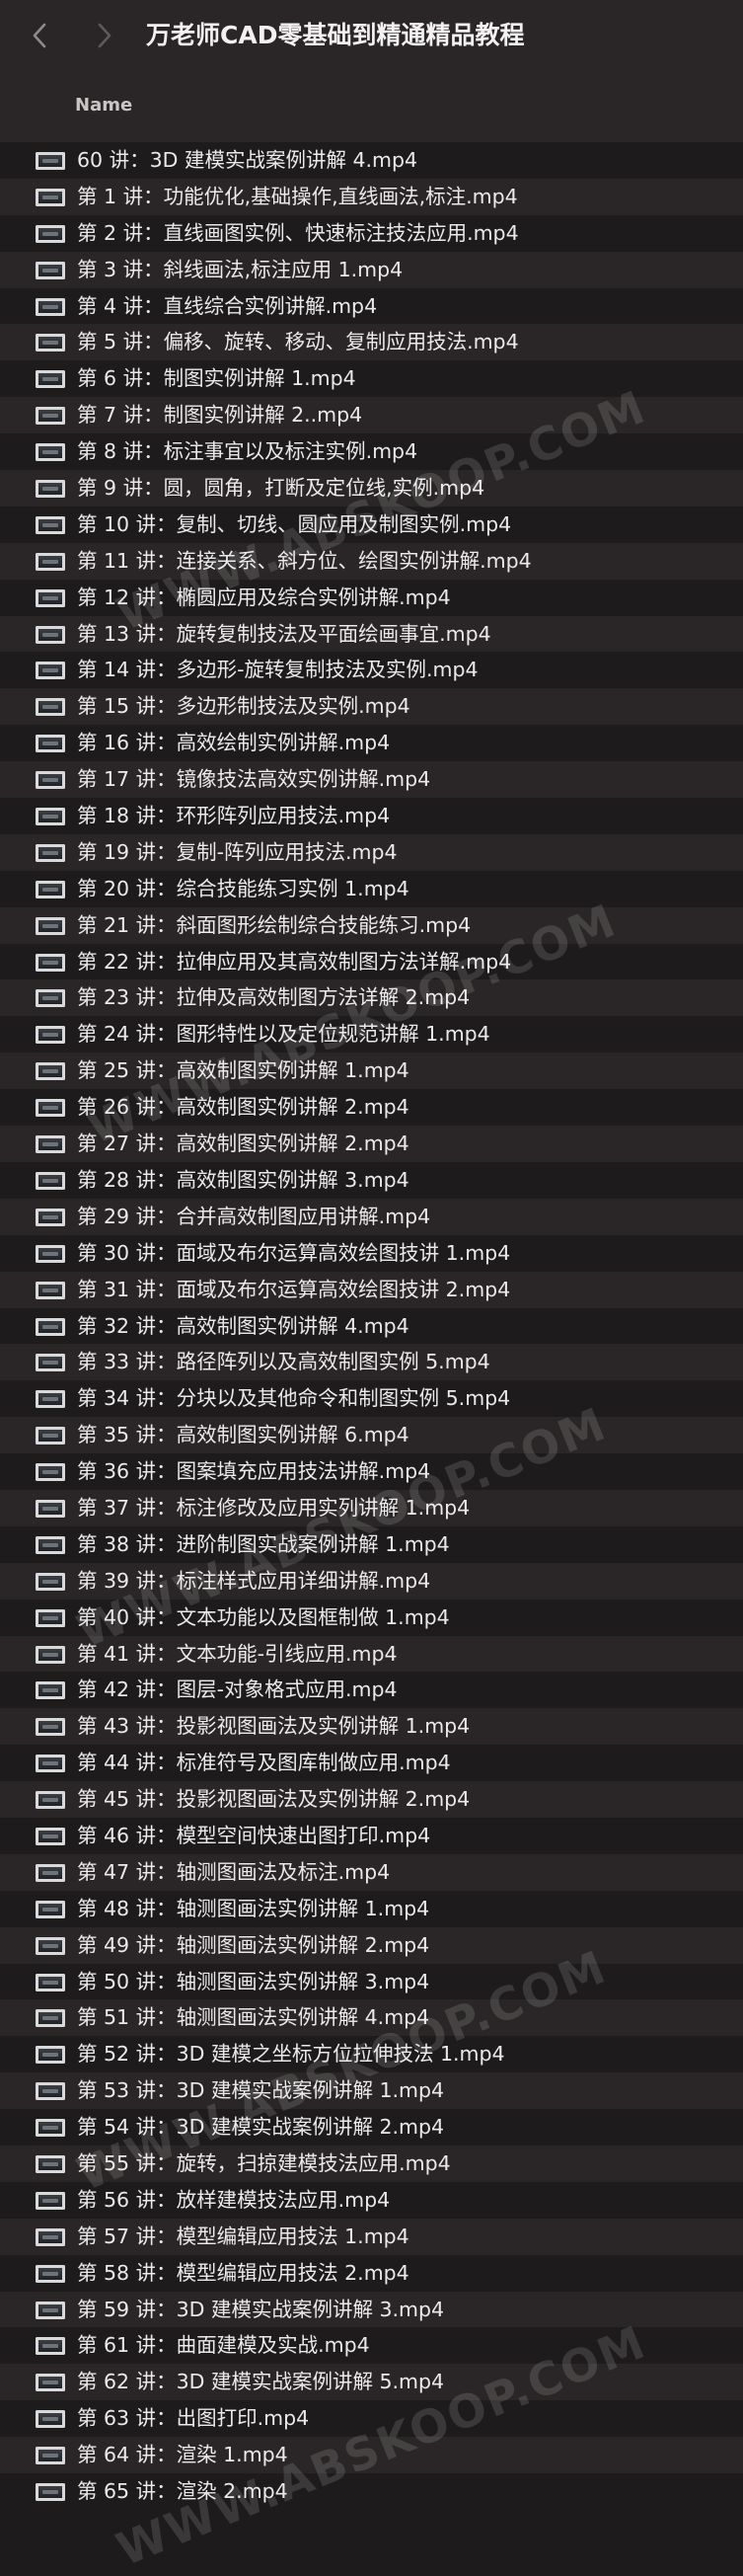 This screenshot has width=743, height=2576. What do you see at coordinates (371, 1835) in the screenshot?
I see `file-row: 第 46 讲：模型空间快速出图打印.mp4` at bounding box center [371, 1835].